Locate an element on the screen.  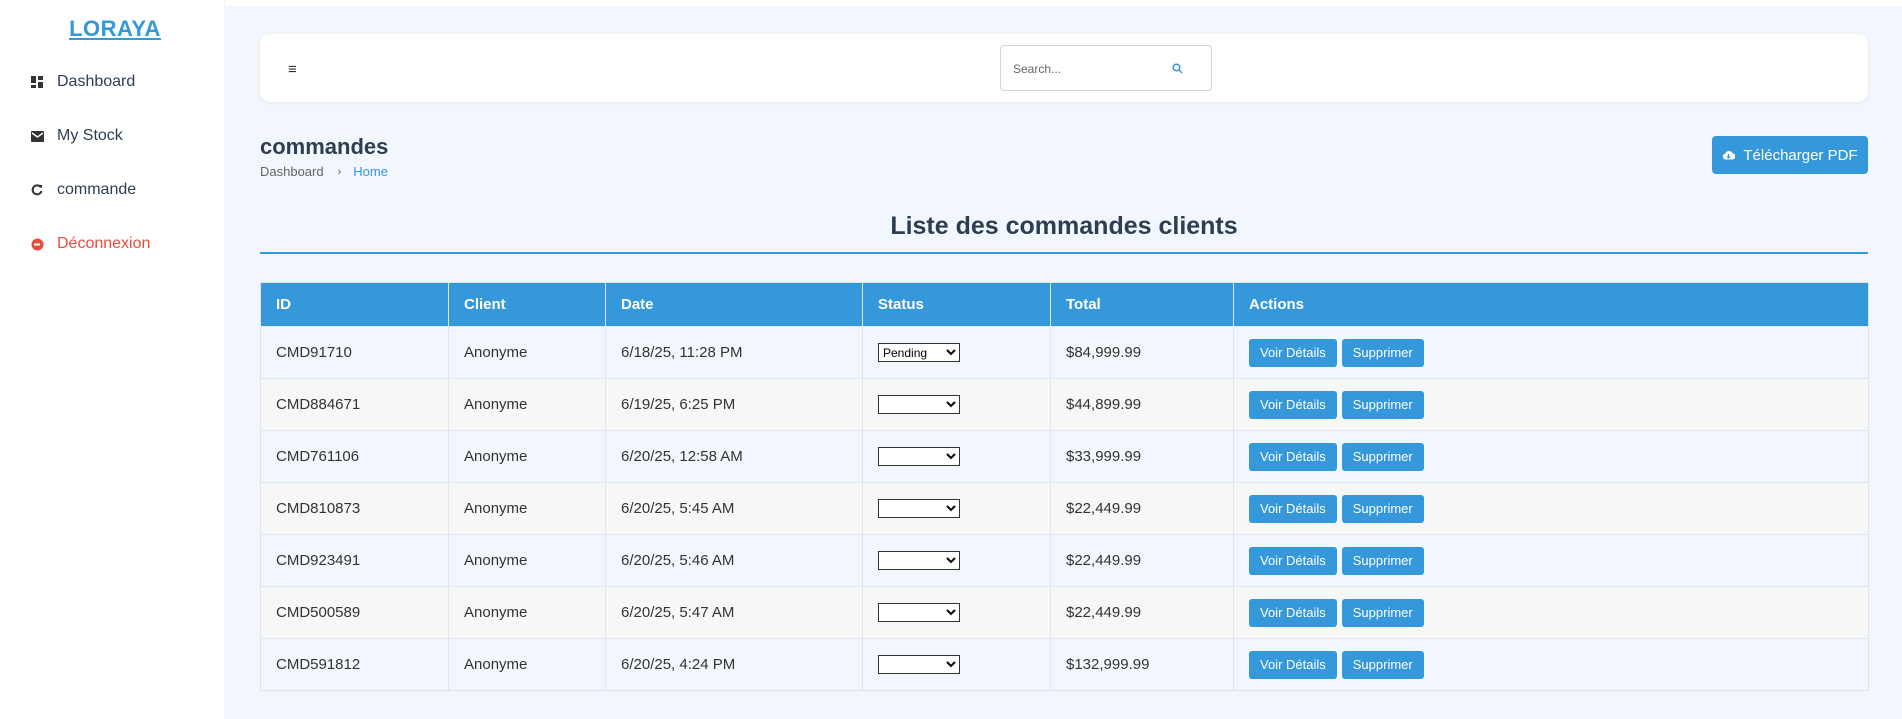
date-cell: 6/20/25, 5:46 AM is located at coordinates (734, 560).